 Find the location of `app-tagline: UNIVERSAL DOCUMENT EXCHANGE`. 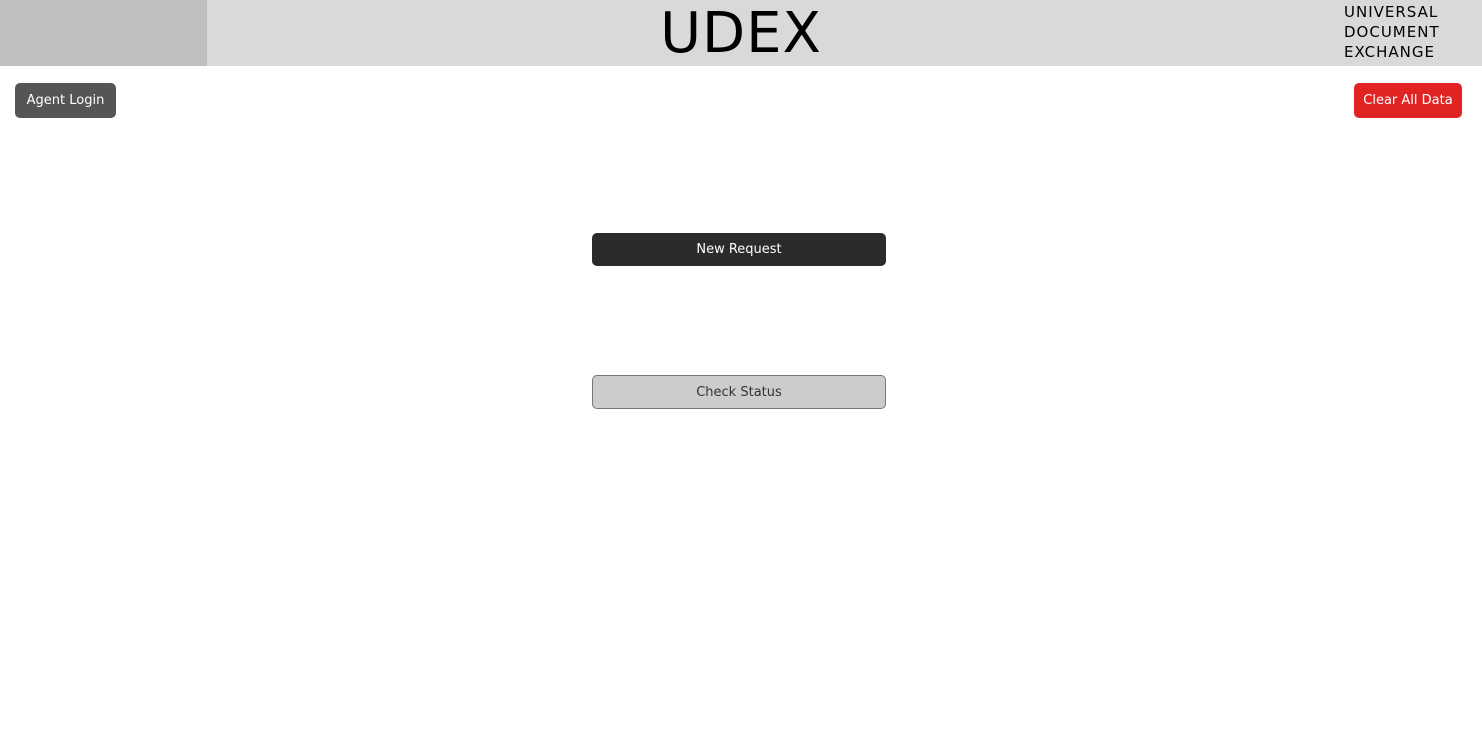

app-tagline: UNIVERSAL DOCUMENT EXCHANGE is located at coordinates (1392, 32).